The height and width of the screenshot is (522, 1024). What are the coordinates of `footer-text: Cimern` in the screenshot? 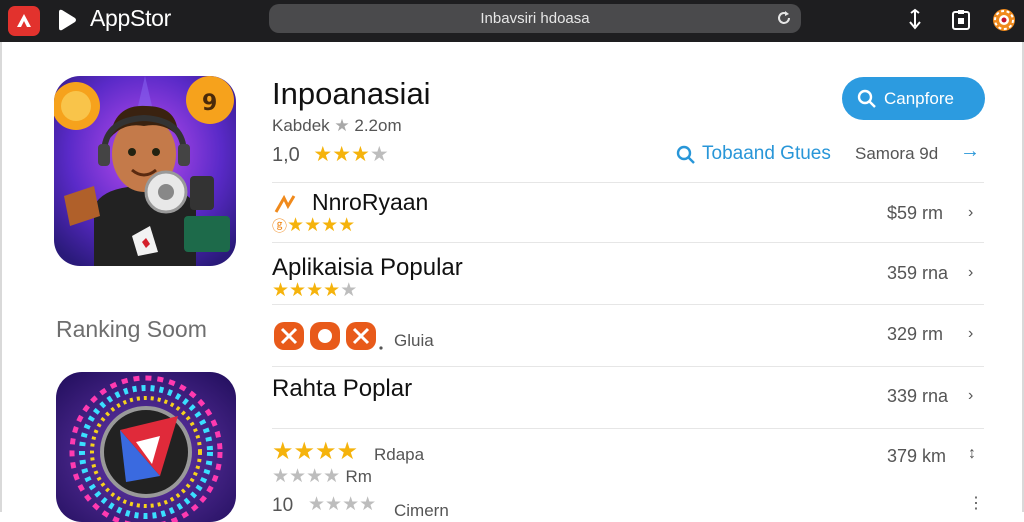 It's located at (421, 510).